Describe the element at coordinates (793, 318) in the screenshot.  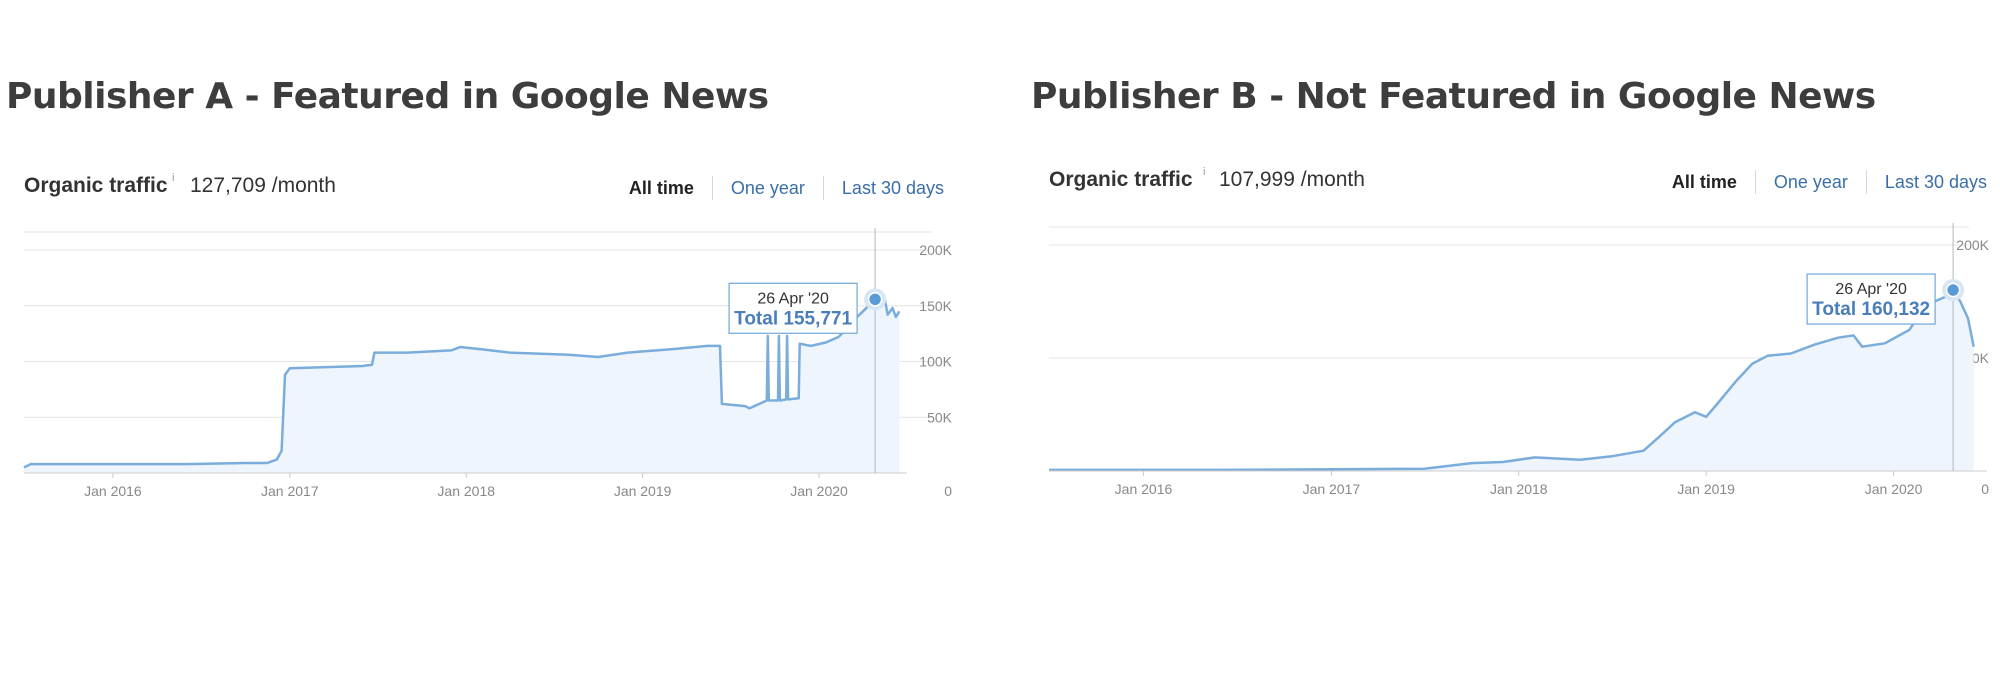
I see `tooltip-total: Total 155,771` at that location.